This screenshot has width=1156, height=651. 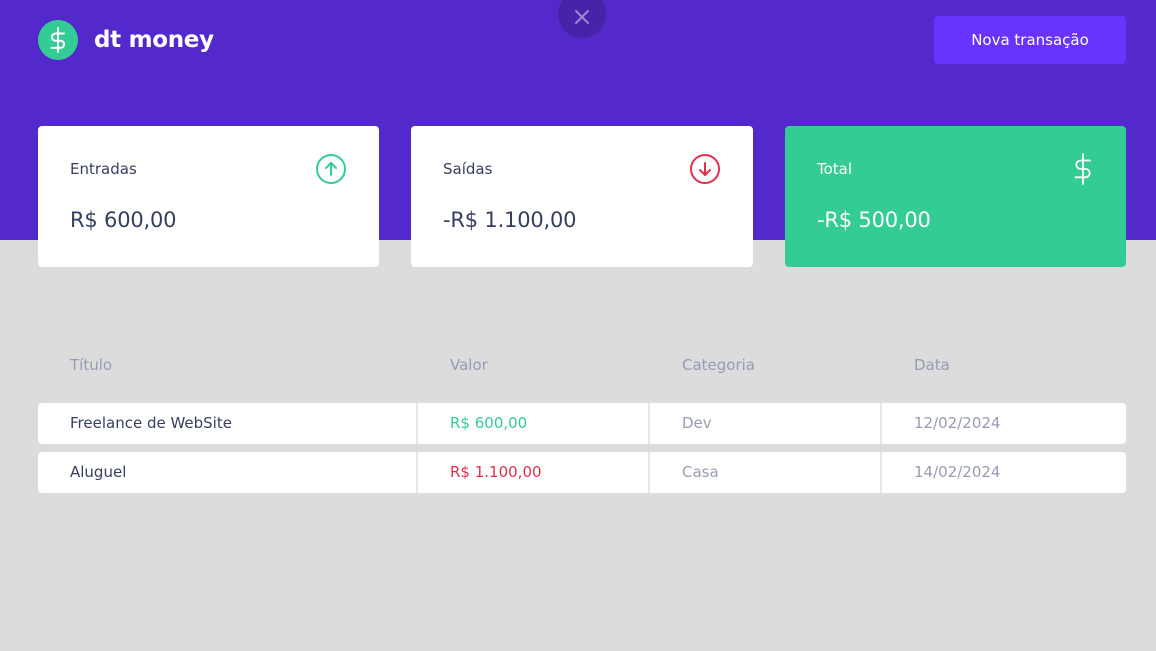 I want to click on column-title: Título, so click(x=91, y=365).